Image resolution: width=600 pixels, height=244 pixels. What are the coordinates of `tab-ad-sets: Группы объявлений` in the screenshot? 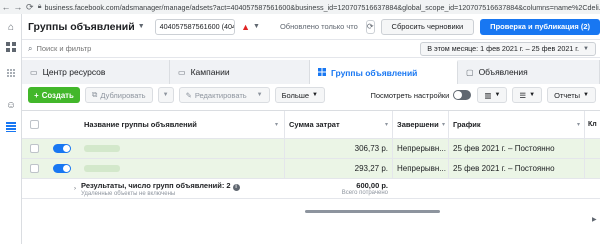 It's located at (384, 72).